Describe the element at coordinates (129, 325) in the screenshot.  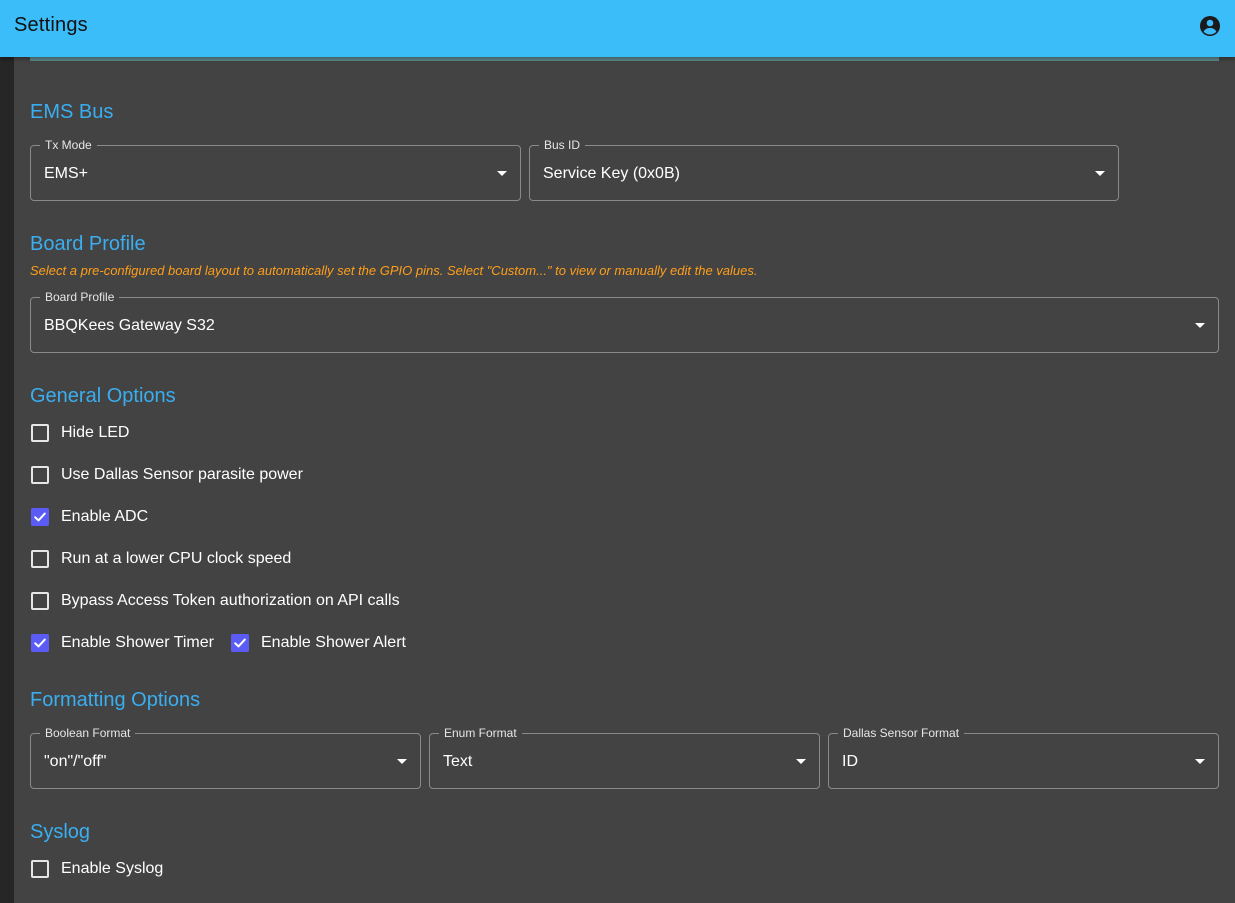
I see `board-profile-value: BBQKees Gateway S32` at that location.